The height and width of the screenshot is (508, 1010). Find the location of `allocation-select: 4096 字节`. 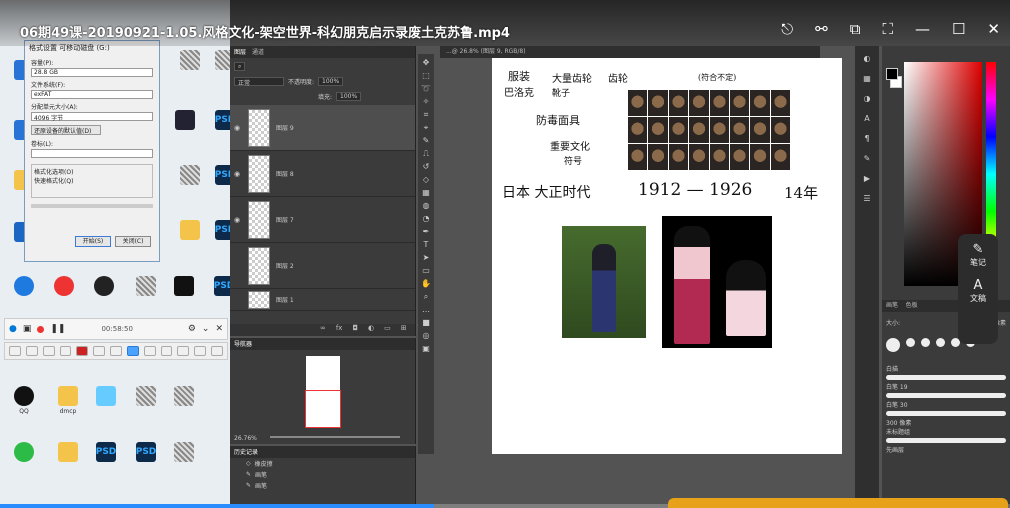

allocation-select: 4096 字节 is located at coordinates (92, 117).